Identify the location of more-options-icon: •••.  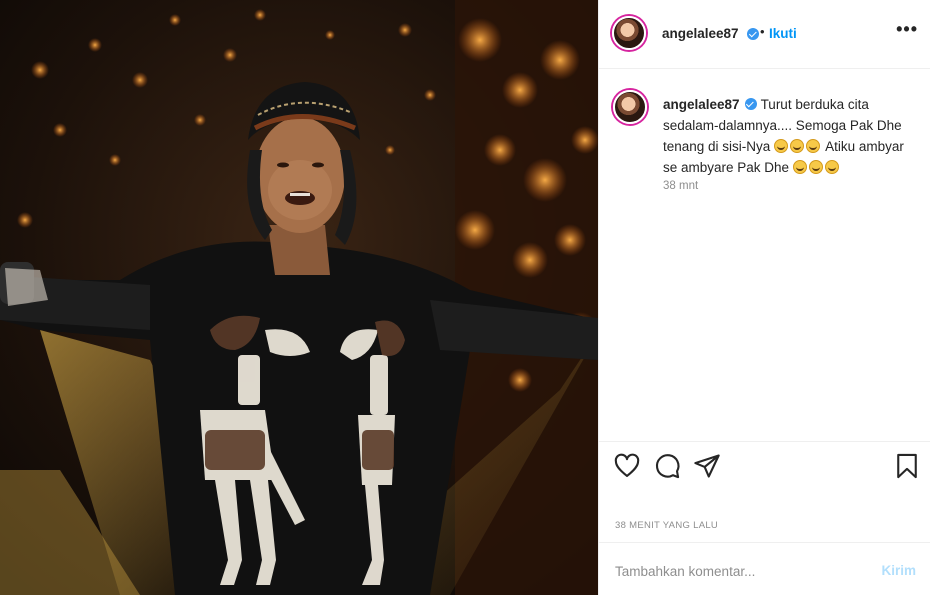
(907, 29).